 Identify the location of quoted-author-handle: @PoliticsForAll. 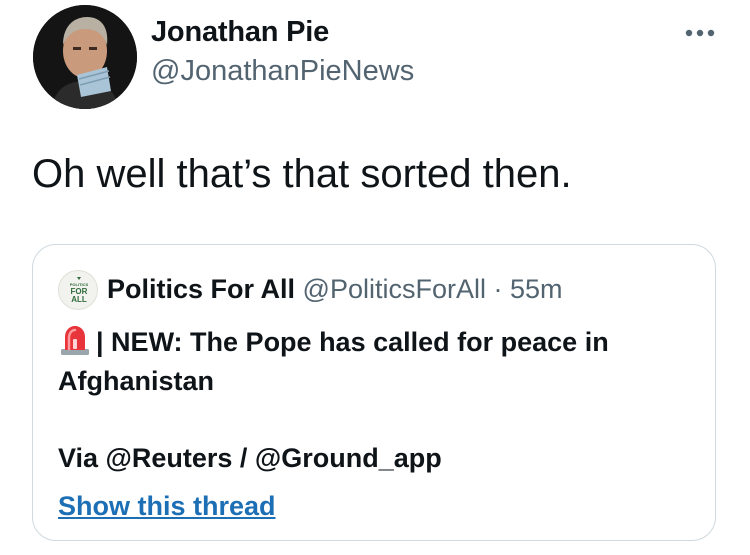
(394, 289).